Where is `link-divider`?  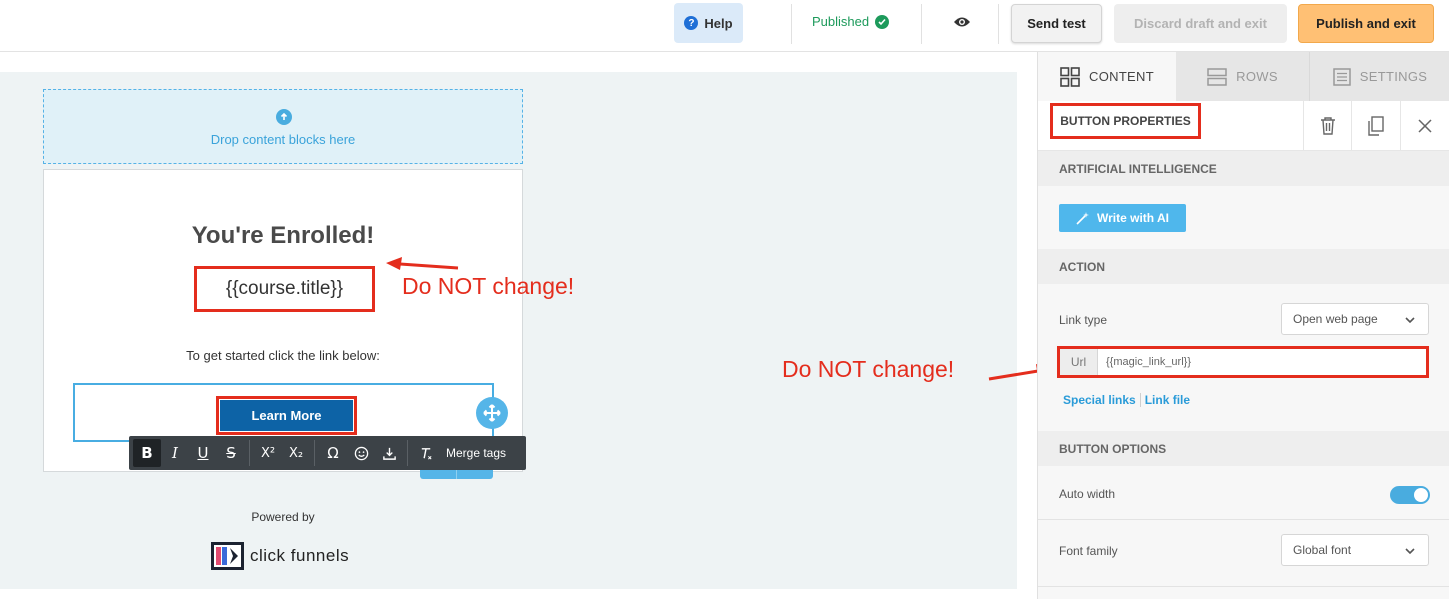
link-divider is located at coordinates (1140, 400).